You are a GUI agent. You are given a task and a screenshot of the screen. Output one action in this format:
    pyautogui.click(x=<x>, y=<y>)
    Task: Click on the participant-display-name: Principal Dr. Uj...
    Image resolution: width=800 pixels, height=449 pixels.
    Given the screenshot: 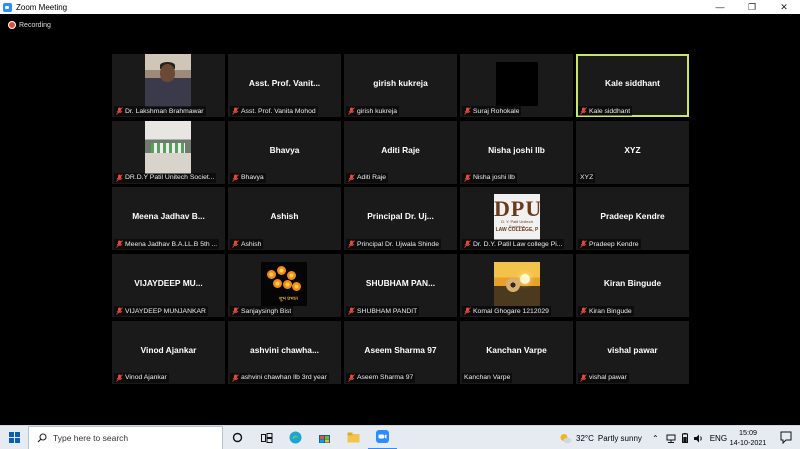 What is the action you would take?
    pyautogui.click(x=400, y=216)
    